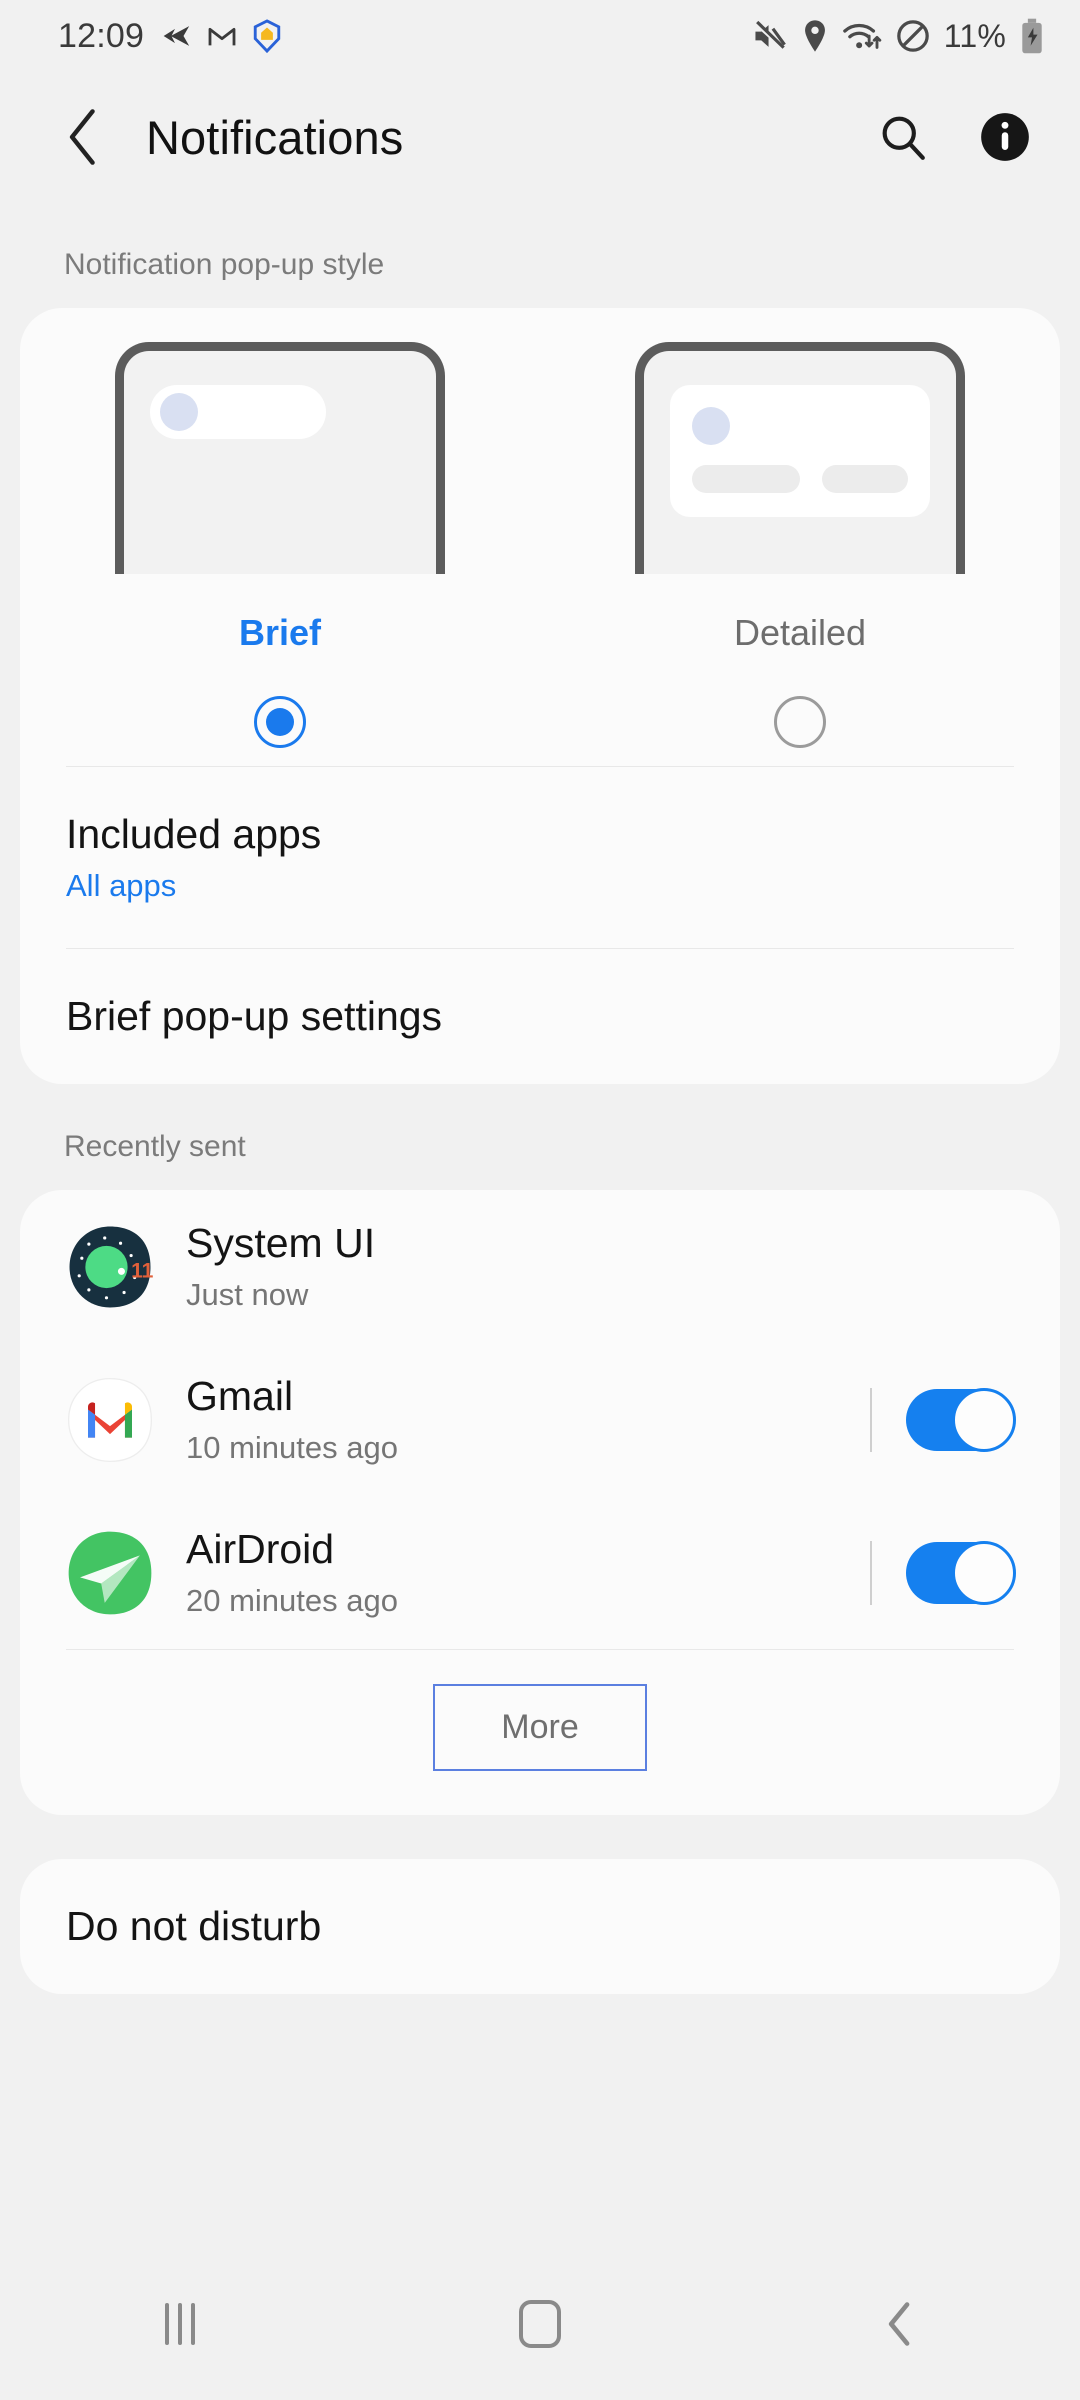  I want to click on popup-style-section-label: Notification pop-up style, so click(224, 264).